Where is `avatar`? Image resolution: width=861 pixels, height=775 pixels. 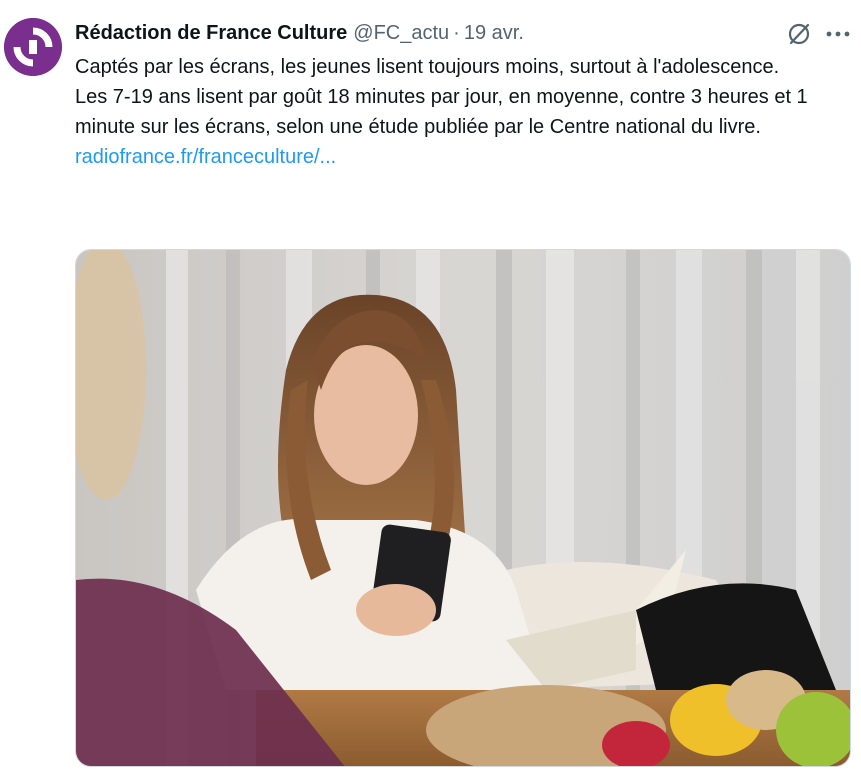
avatar is located at coordinates (33, 47).